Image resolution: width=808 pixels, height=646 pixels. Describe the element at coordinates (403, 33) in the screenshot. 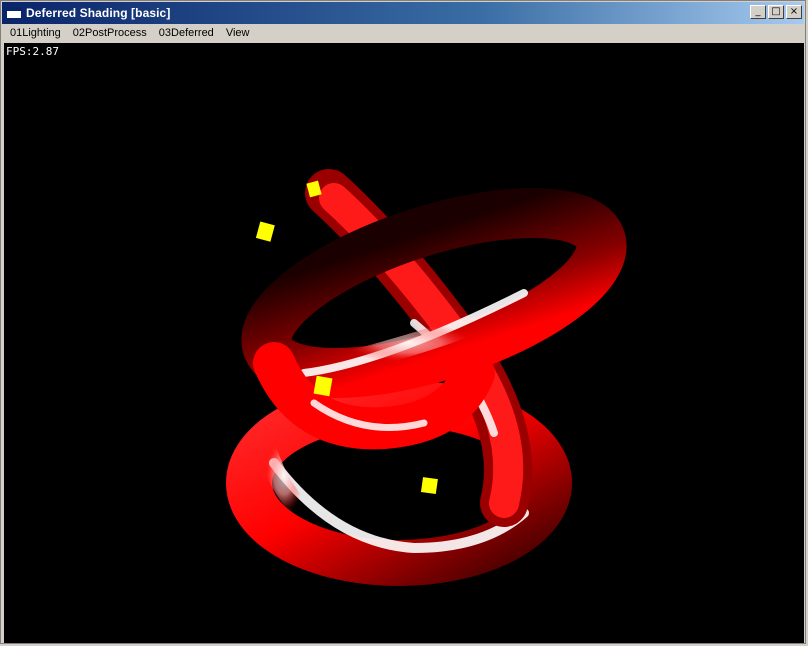

I see `menu-bar: 01Lighting 02PostProcess 03Deferred View` at that location.